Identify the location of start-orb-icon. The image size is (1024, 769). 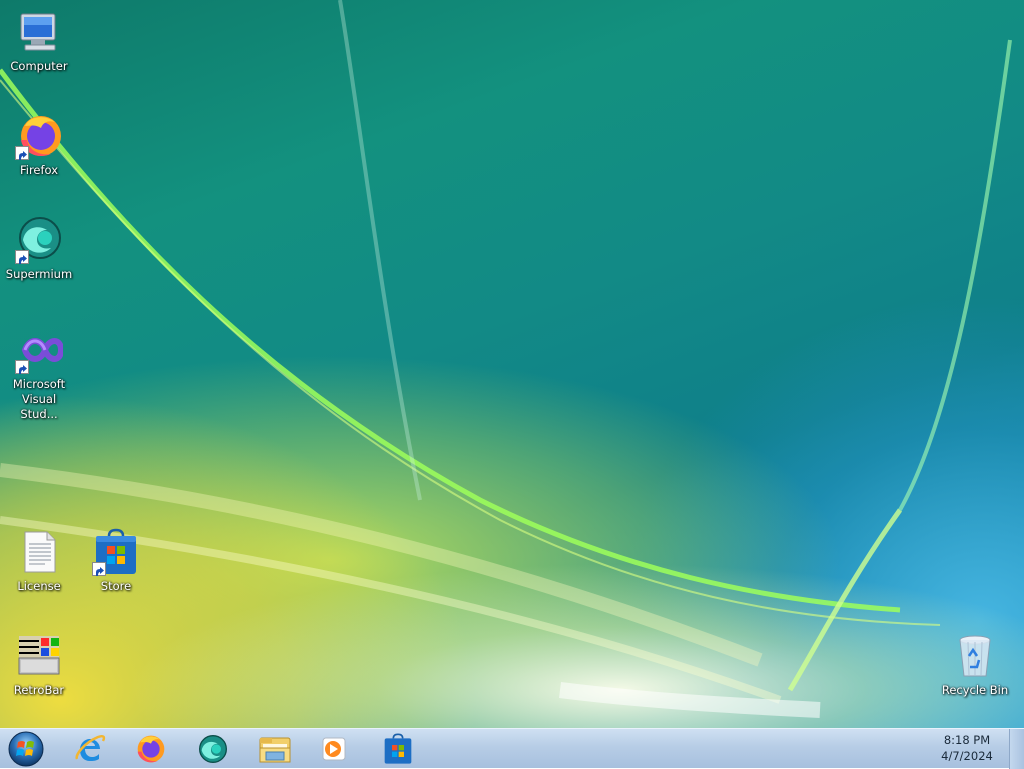
(26, 749).